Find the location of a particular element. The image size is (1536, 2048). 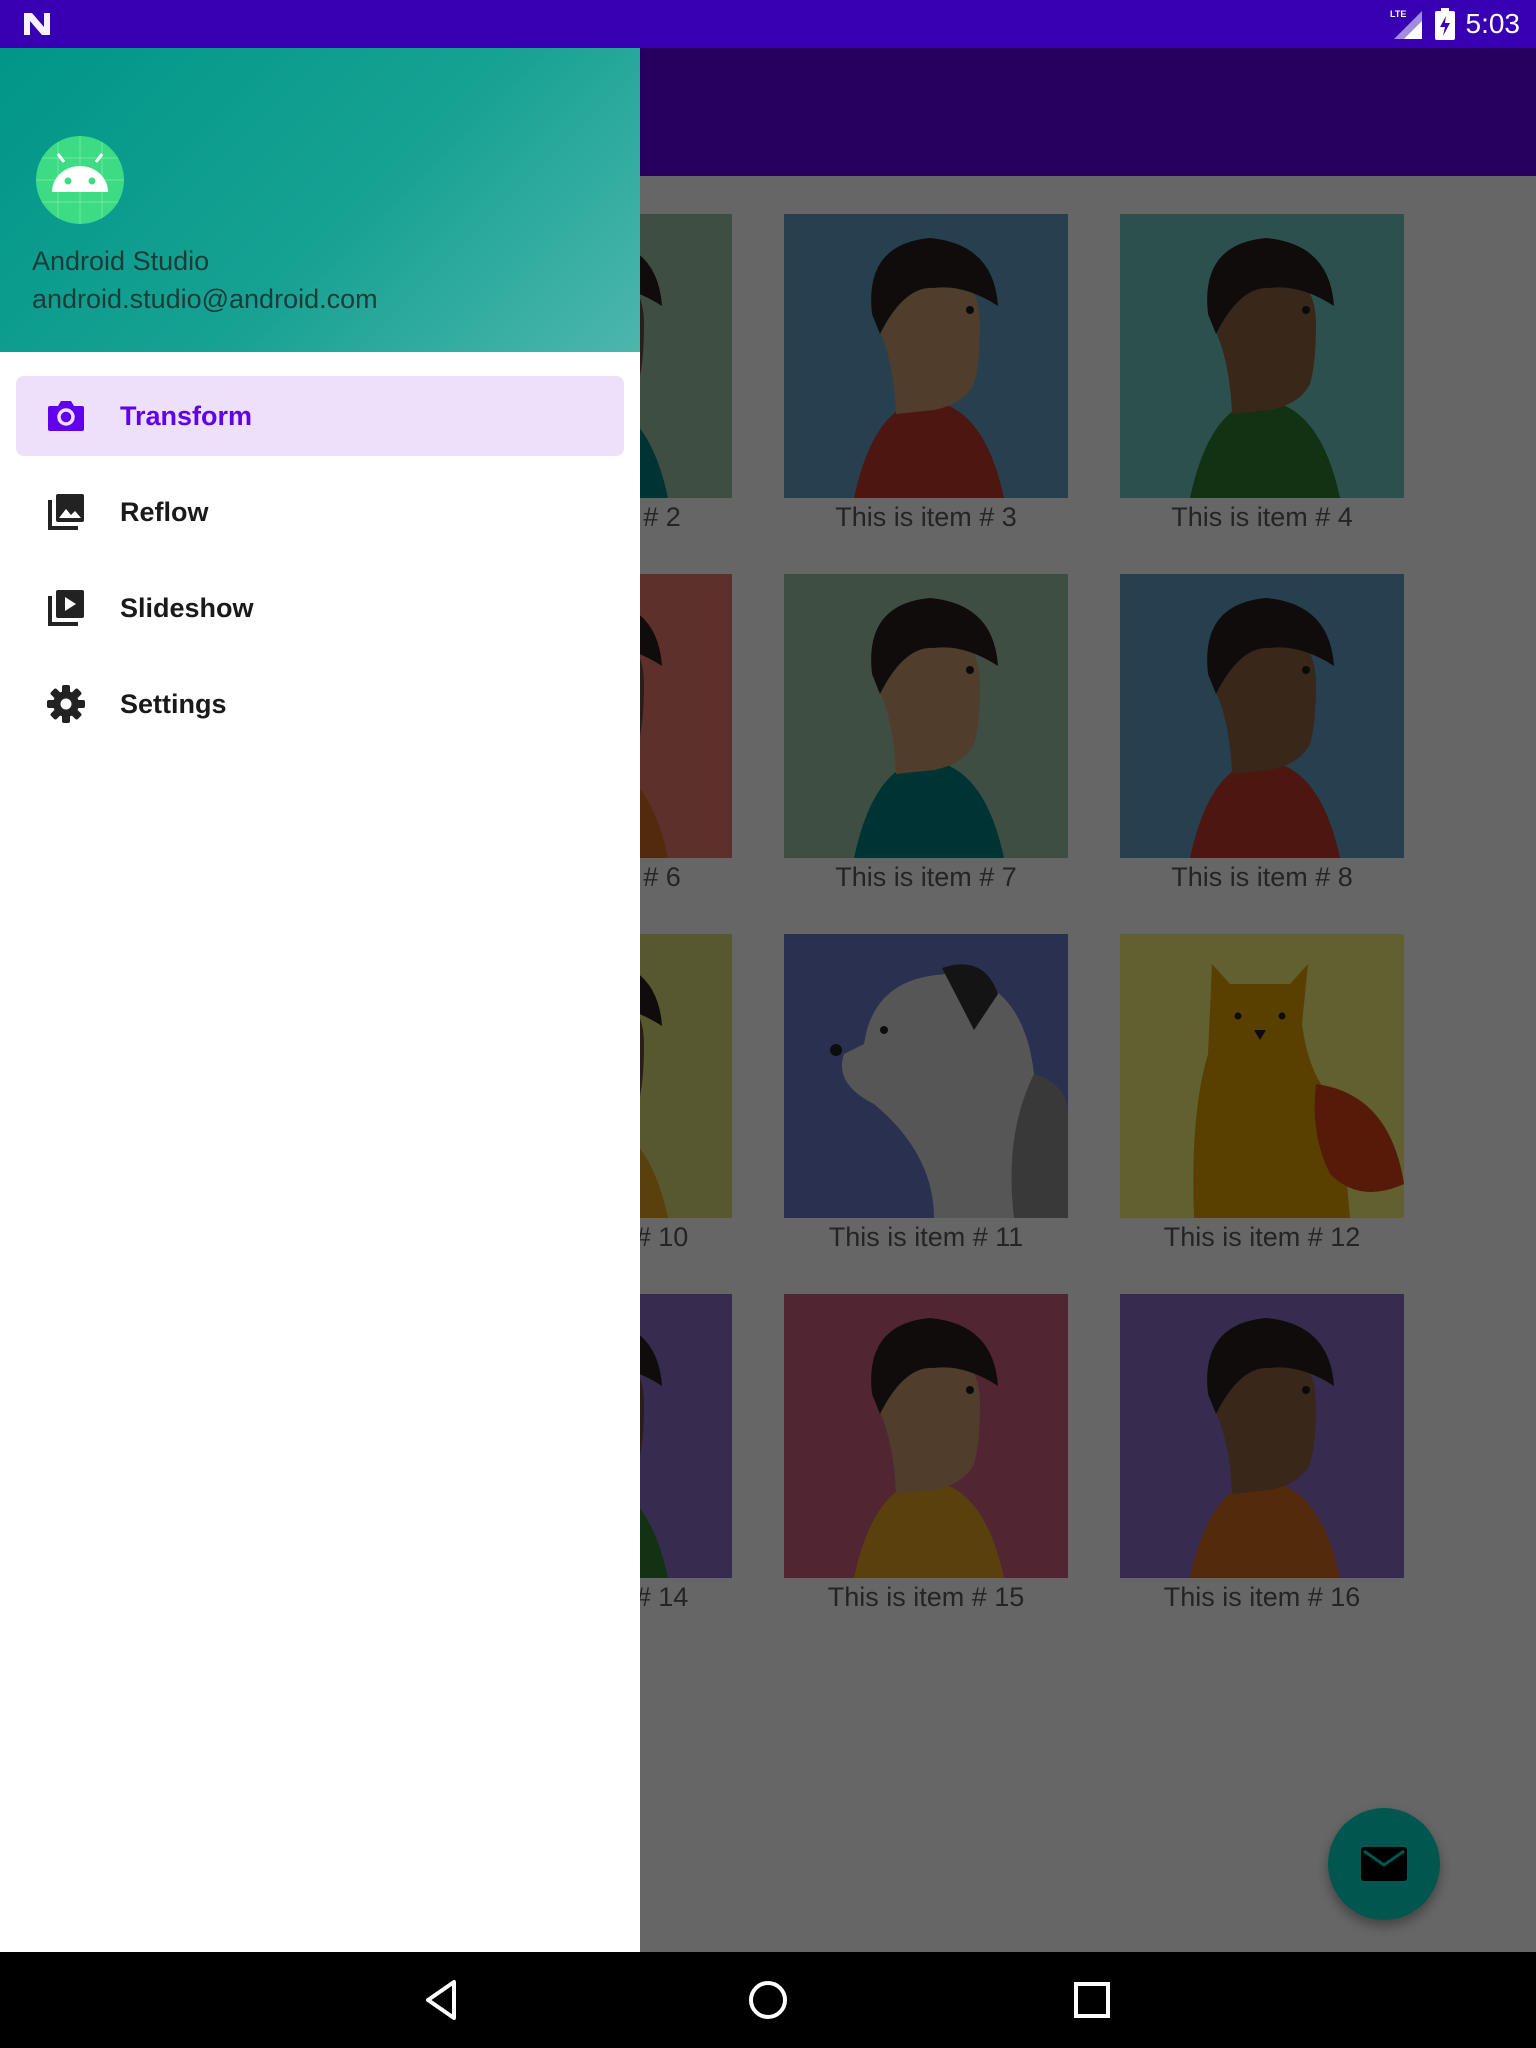

android-n-logo-icon is located at coordinates (37, 24).